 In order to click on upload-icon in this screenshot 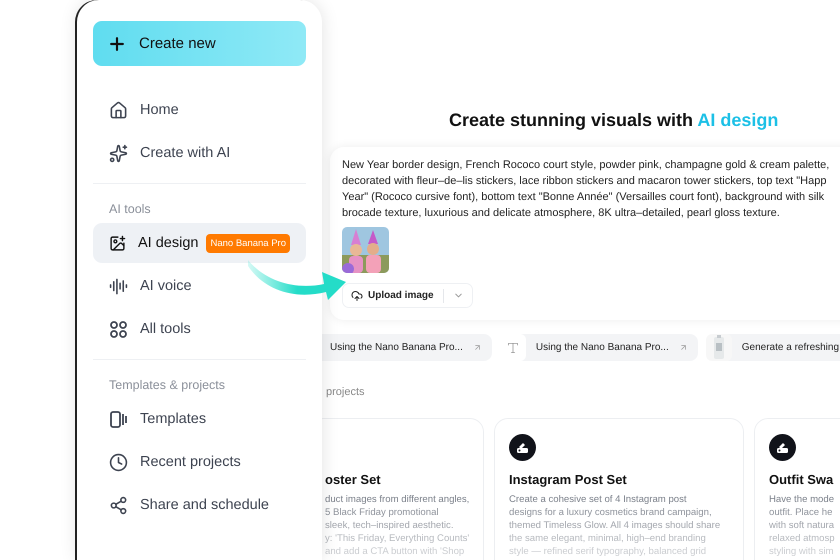, I will do `click(357, 296)`.